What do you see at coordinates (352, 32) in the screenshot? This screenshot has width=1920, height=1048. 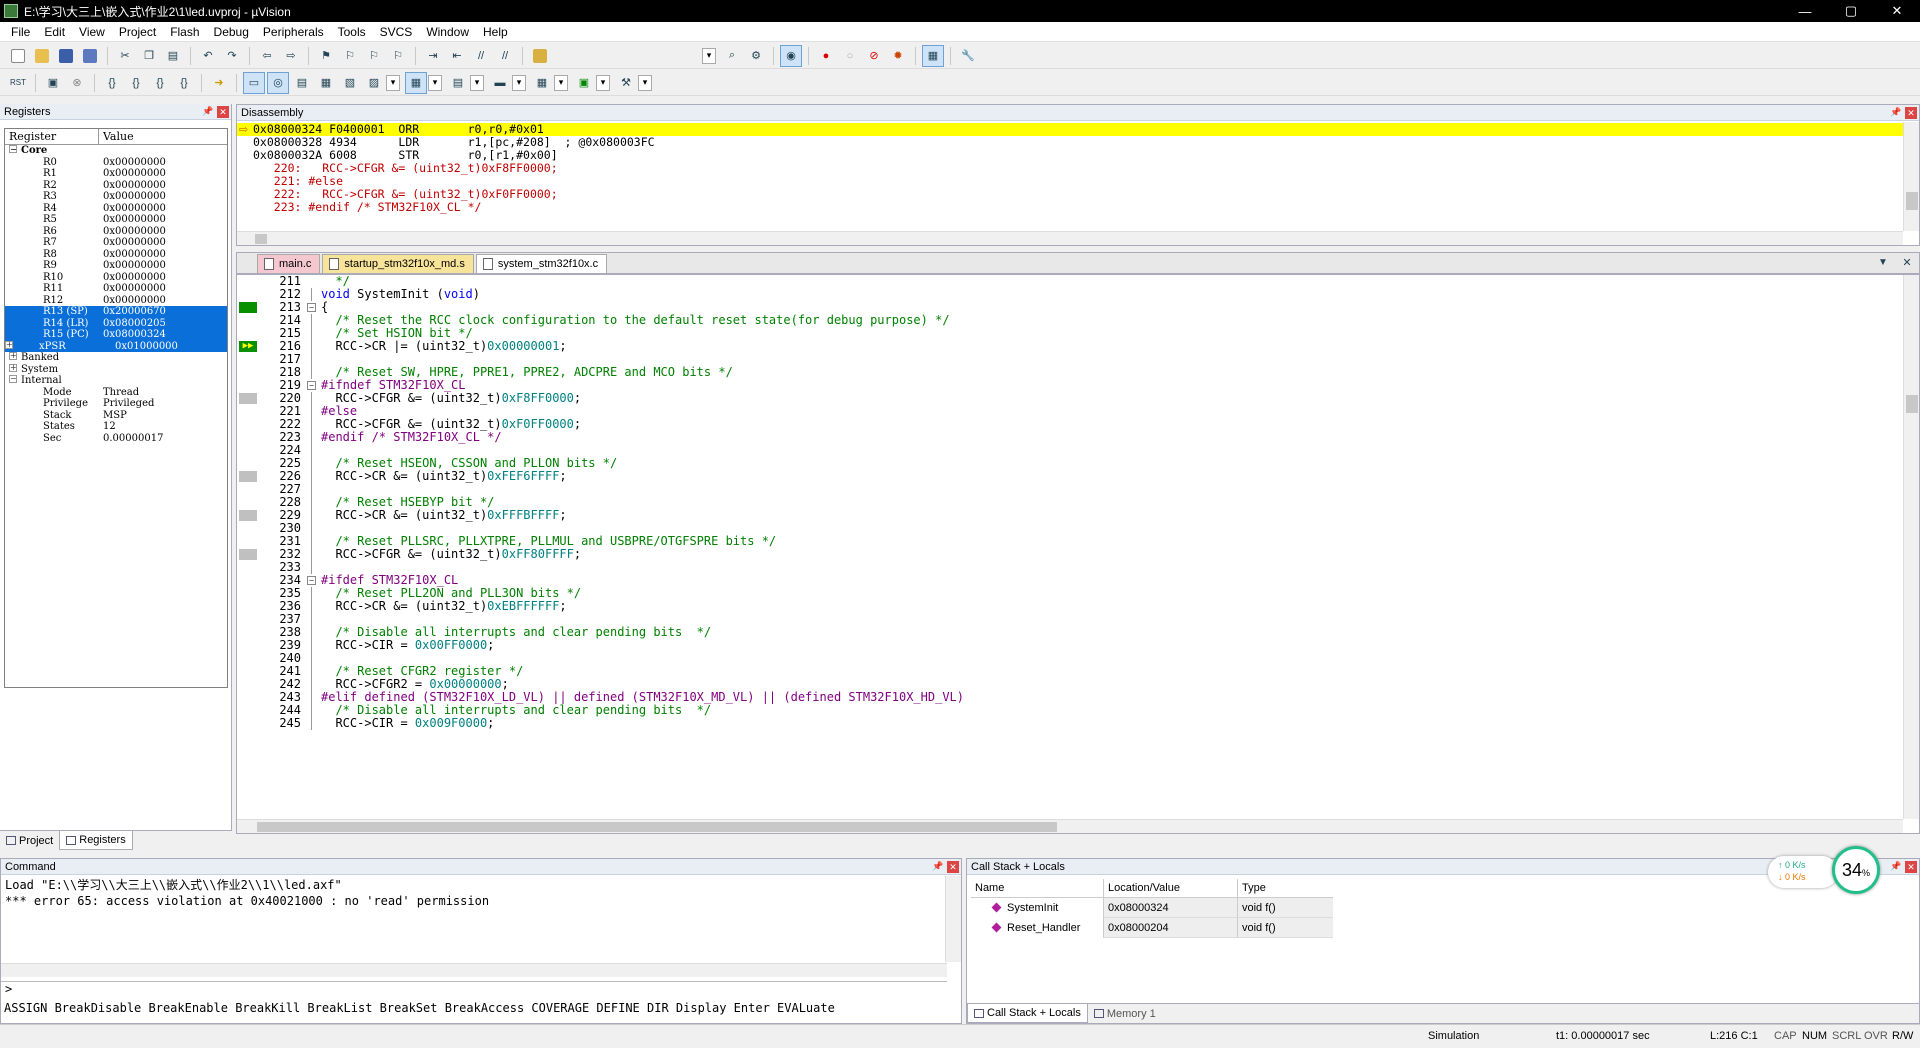 I see `menu-tools: Tools` at bounding box center [352, 32].